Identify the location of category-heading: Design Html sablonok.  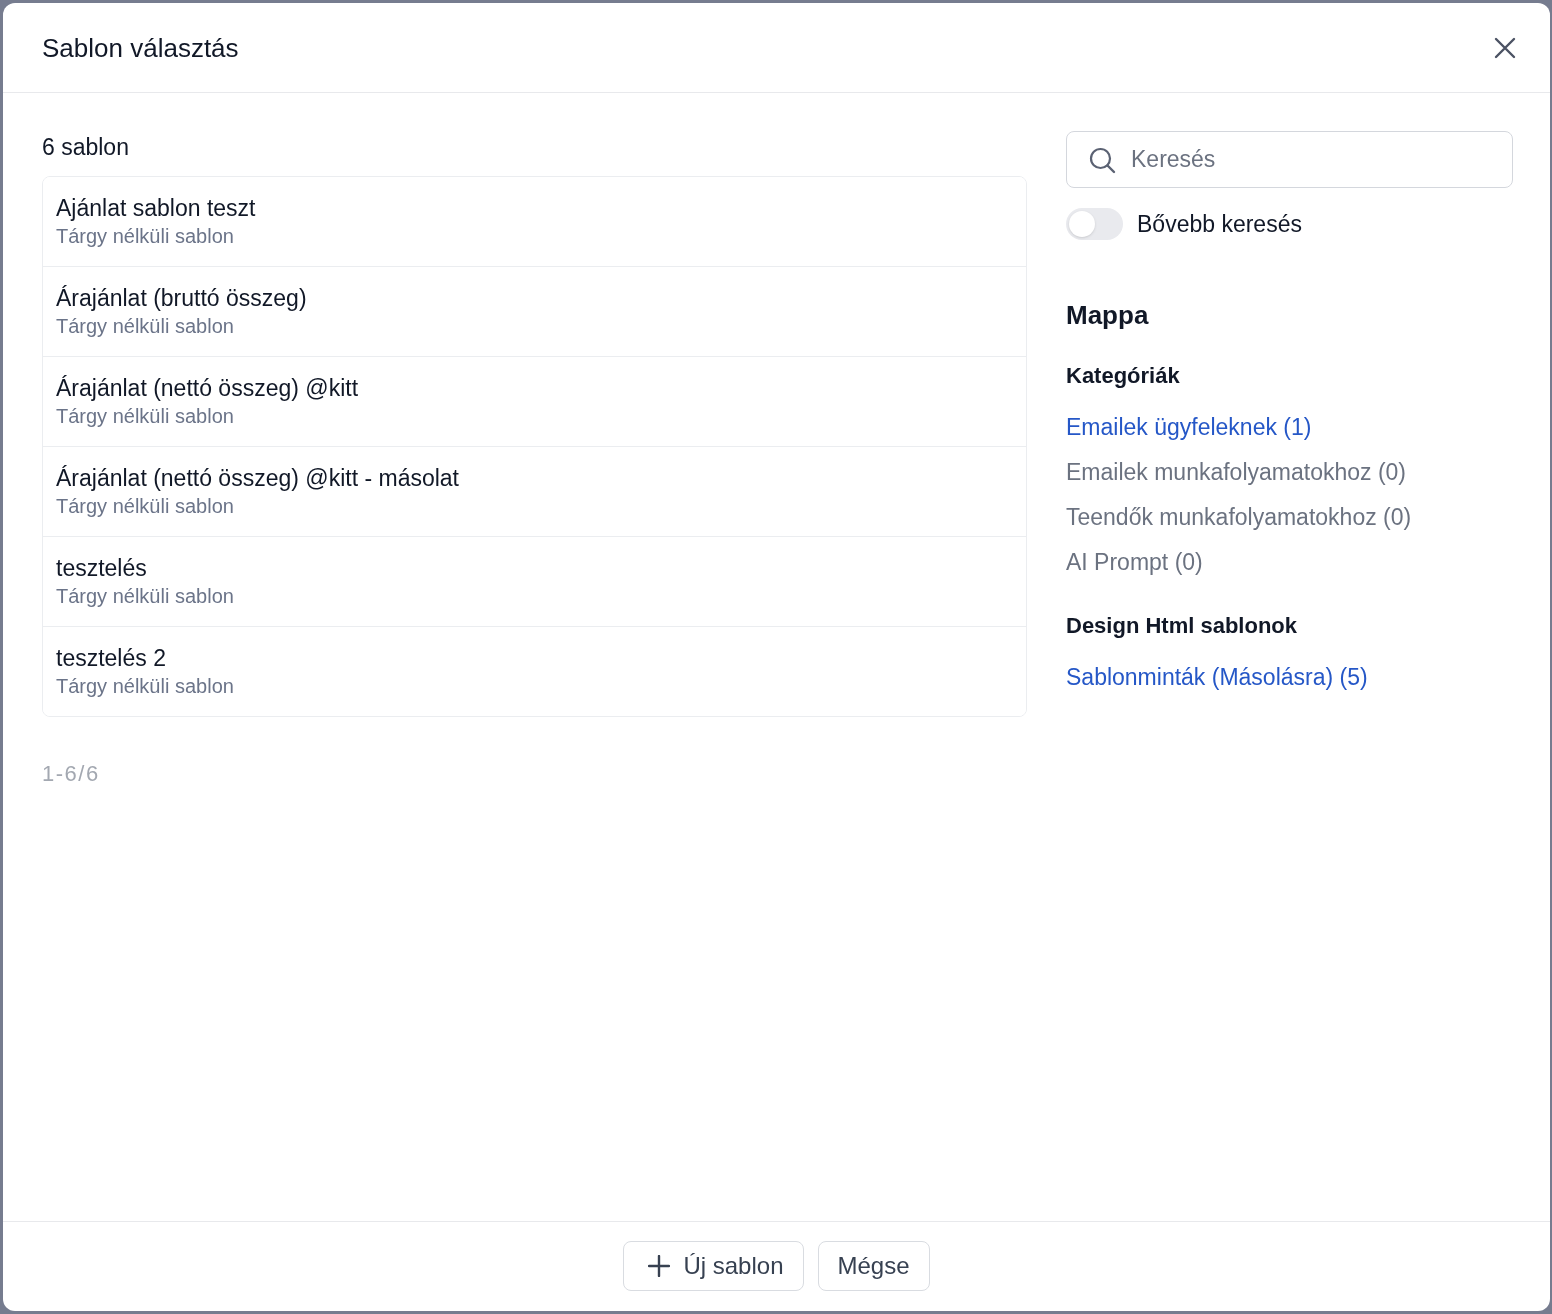
(1182, 626).